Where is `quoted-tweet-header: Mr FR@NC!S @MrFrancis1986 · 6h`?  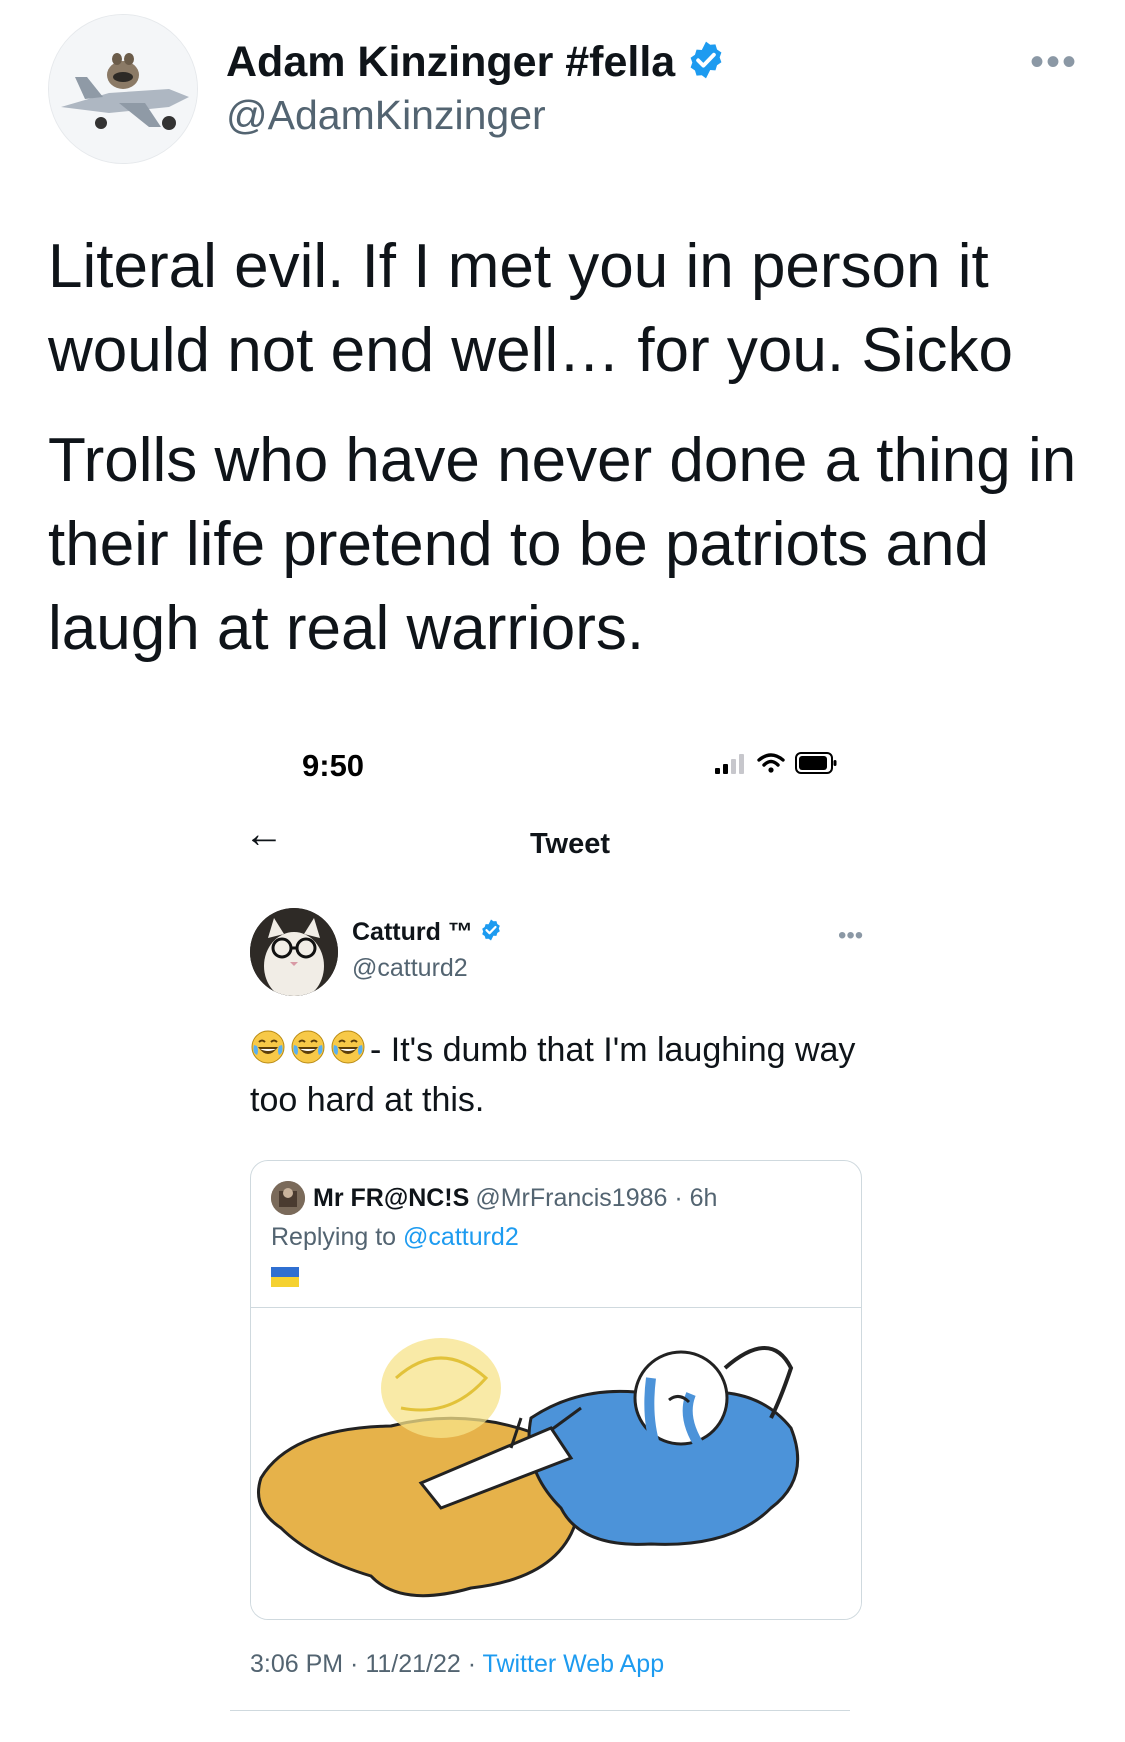 quoted-tweet-header: Mr FR@NC!S @MrFrancis1986 · 6h is located at coordinates (494, 1198).